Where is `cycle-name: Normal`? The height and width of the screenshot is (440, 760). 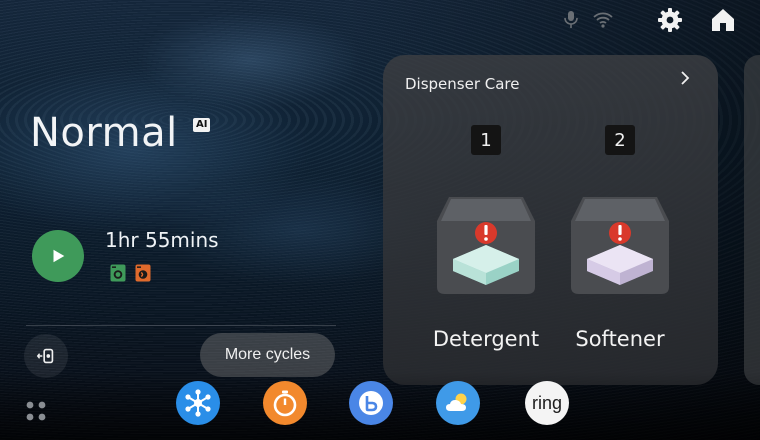
cycle-name: Normal is located at coordinates (104, 133).